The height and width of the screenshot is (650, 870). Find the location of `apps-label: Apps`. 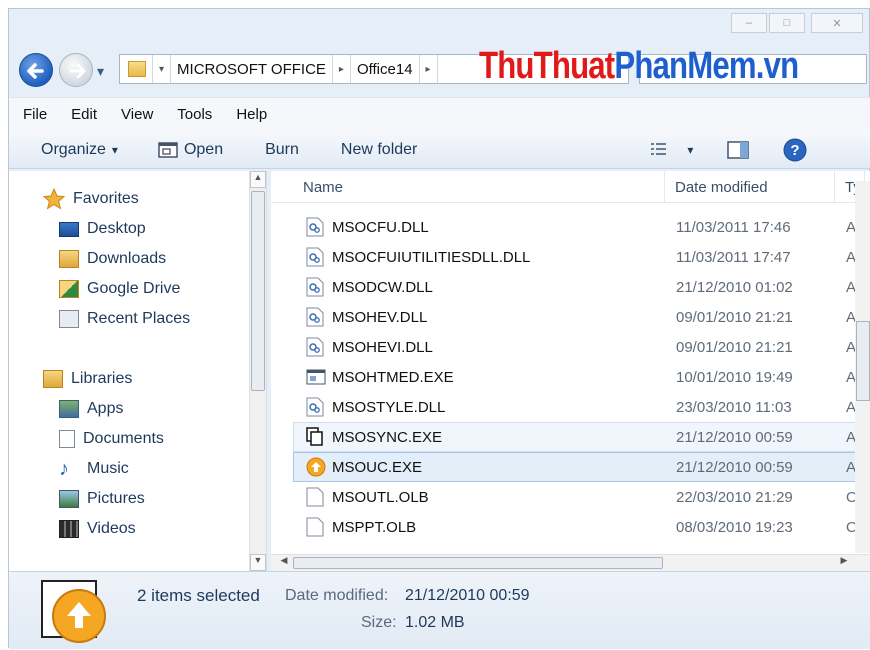

apps-label: Apps is located at coordinates (105, 408).